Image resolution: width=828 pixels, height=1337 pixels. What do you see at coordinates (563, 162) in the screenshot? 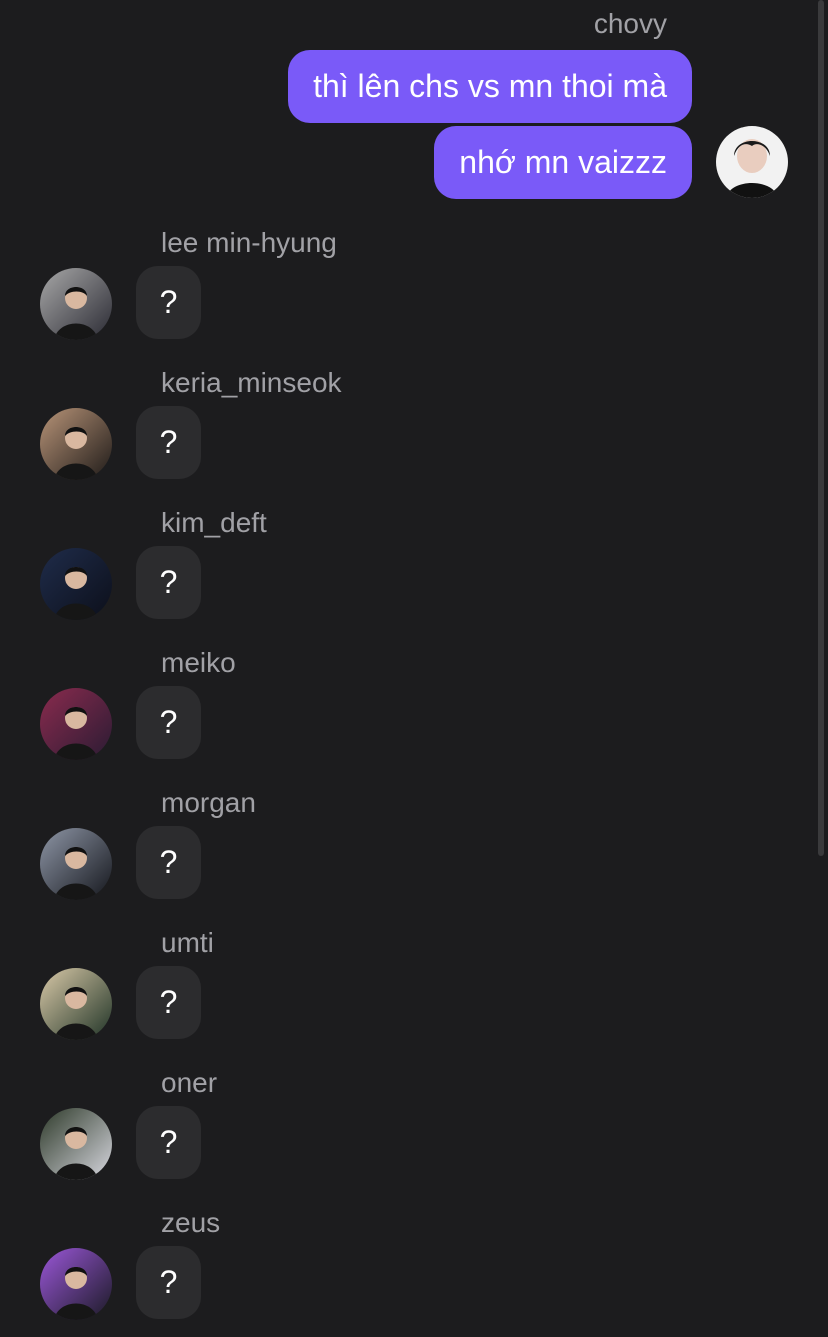
I see `outgoing-message-bubble: nhớ mn vaizzz` at bounding box center [563, 162].